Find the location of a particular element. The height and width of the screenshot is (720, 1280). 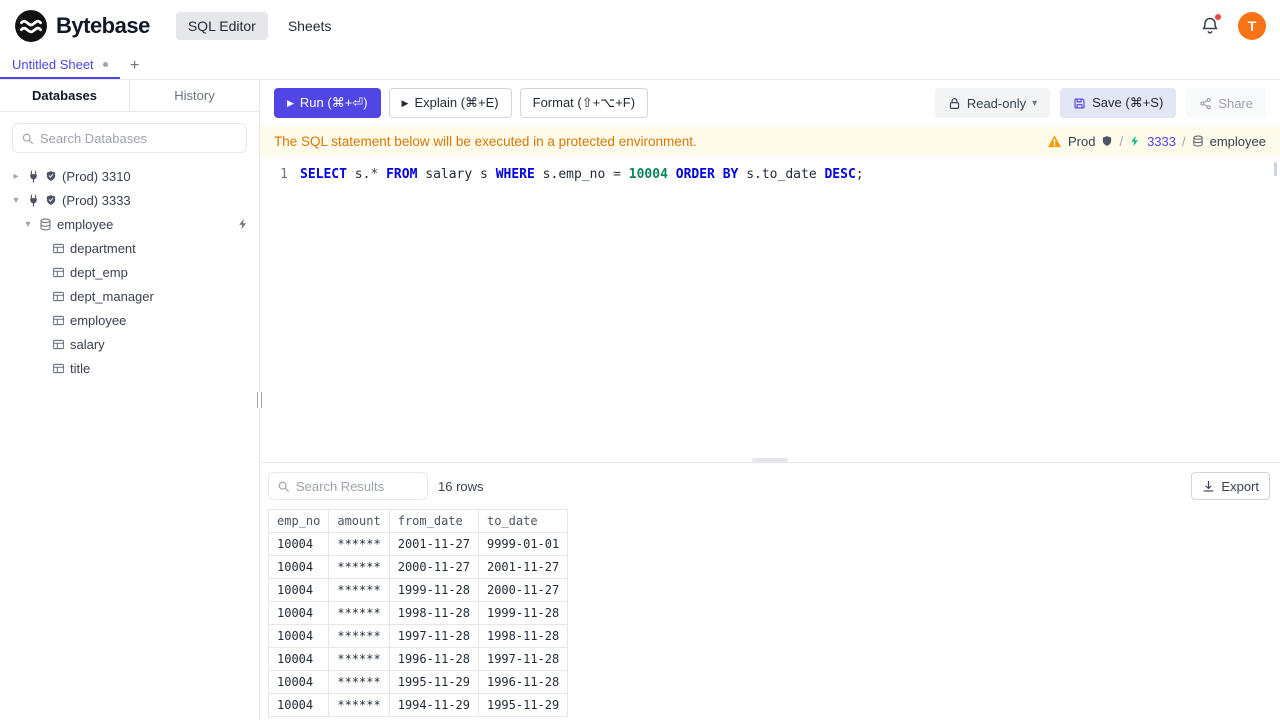

sql-token-plain: s.emp_no is located at coordinates (574, 174).